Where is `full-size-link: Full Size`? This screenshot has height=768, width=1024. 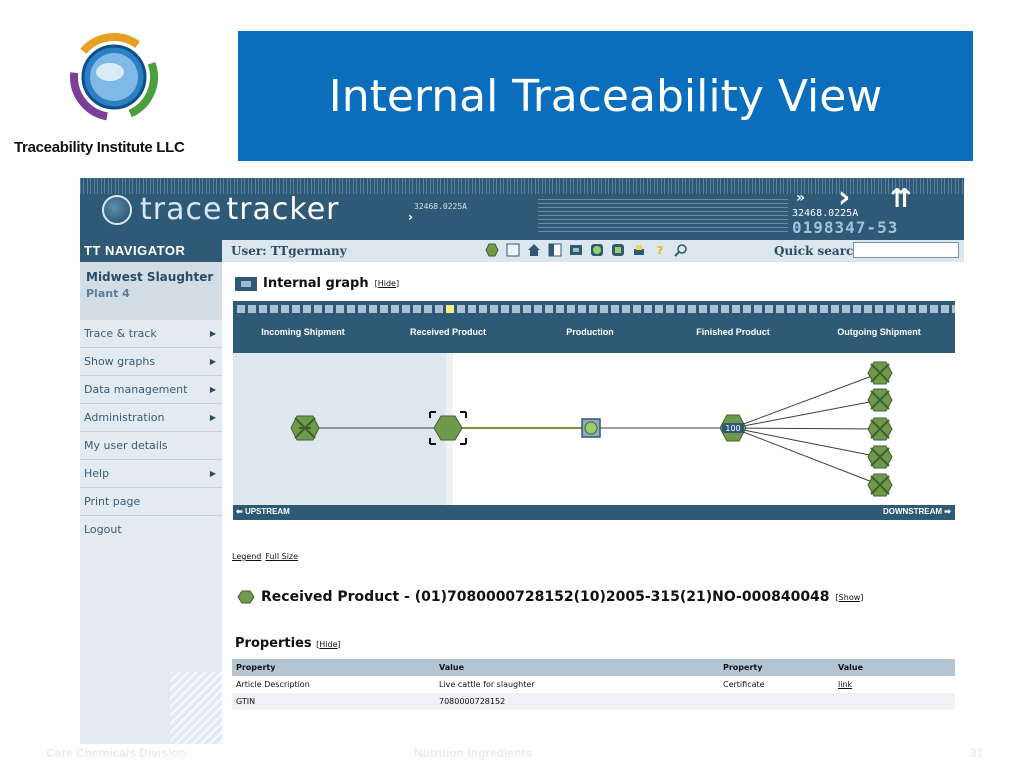 full-size-link: Full Size is located at coordinates (281, 556).